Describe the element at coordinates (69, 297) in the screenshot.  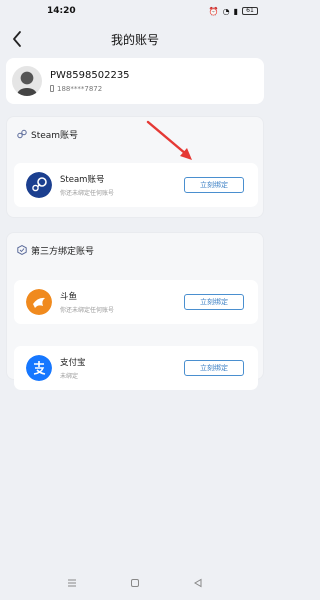
I see `douyu-row-title: 斗鱼` at that location.